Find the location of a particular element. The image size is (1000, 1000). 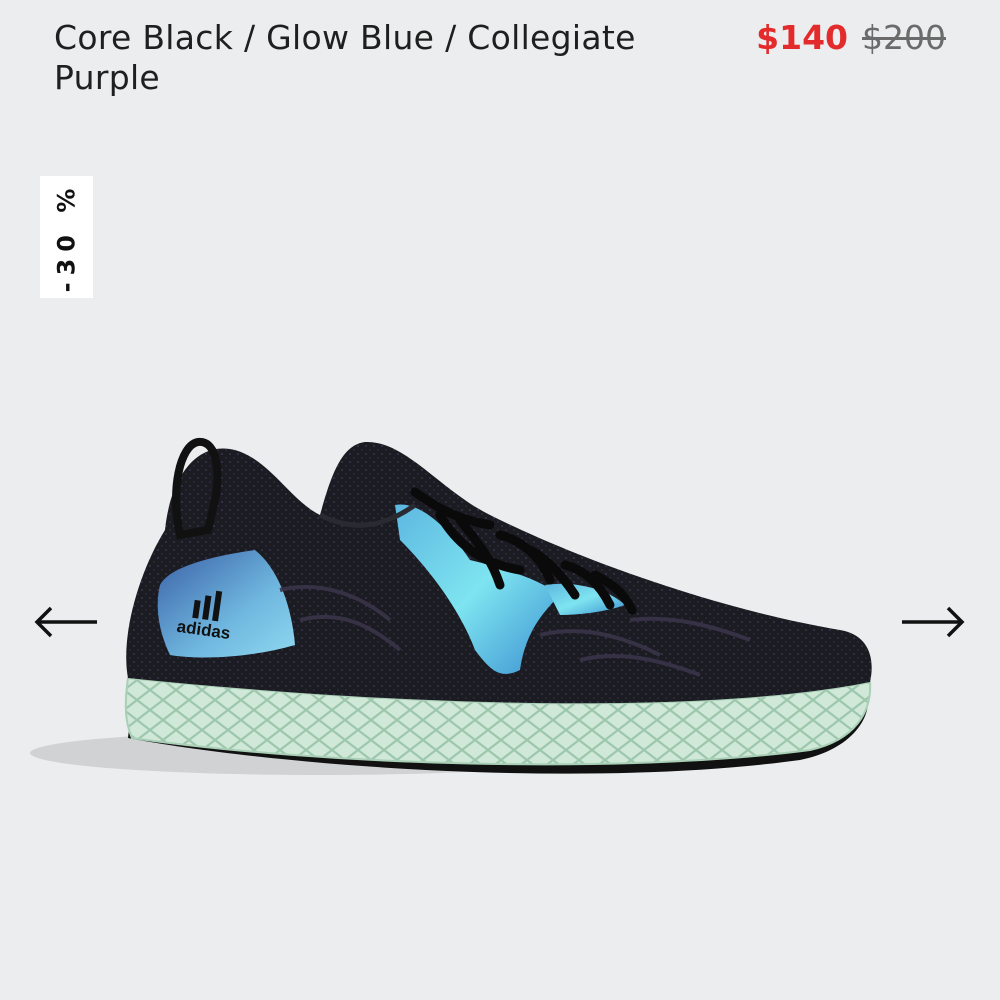

arrow-right-icon is located at coordinates (933, 622).